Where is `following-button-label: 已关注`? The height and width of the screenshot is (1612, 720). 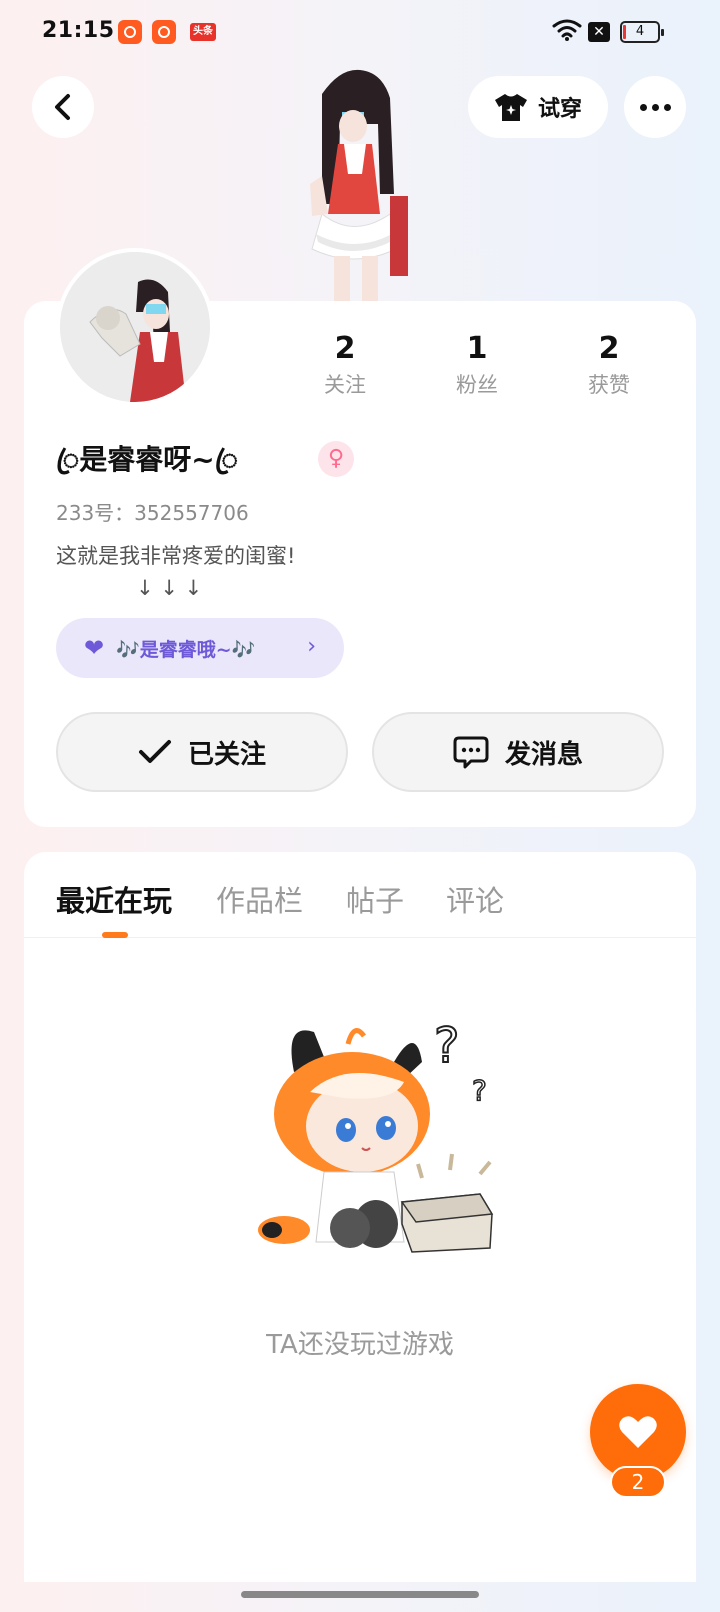
following-button-label: 已关注 is located at coordinates (226, 754).